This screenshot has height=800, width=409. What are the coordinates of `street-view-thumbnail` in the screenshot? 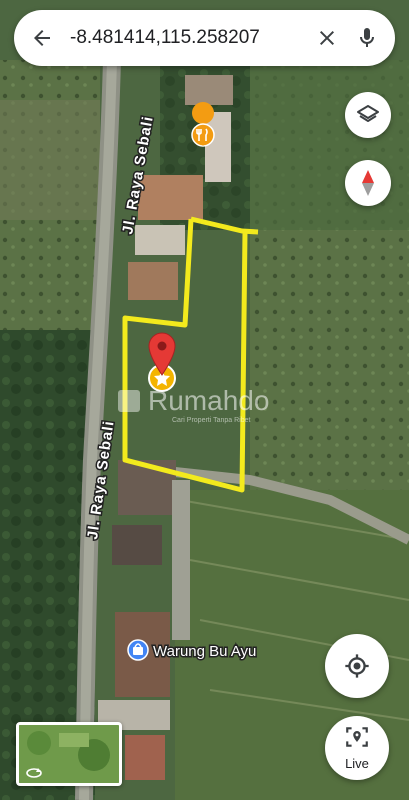 It's located at (69, 754).